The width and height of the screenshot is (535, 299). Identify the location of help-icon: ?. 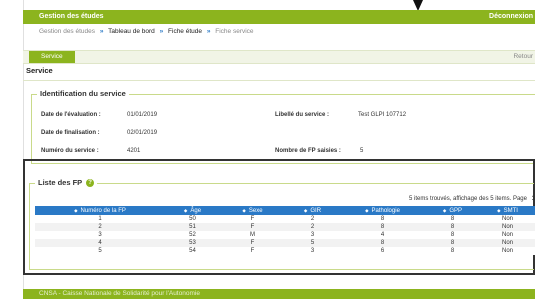
(90, 183).